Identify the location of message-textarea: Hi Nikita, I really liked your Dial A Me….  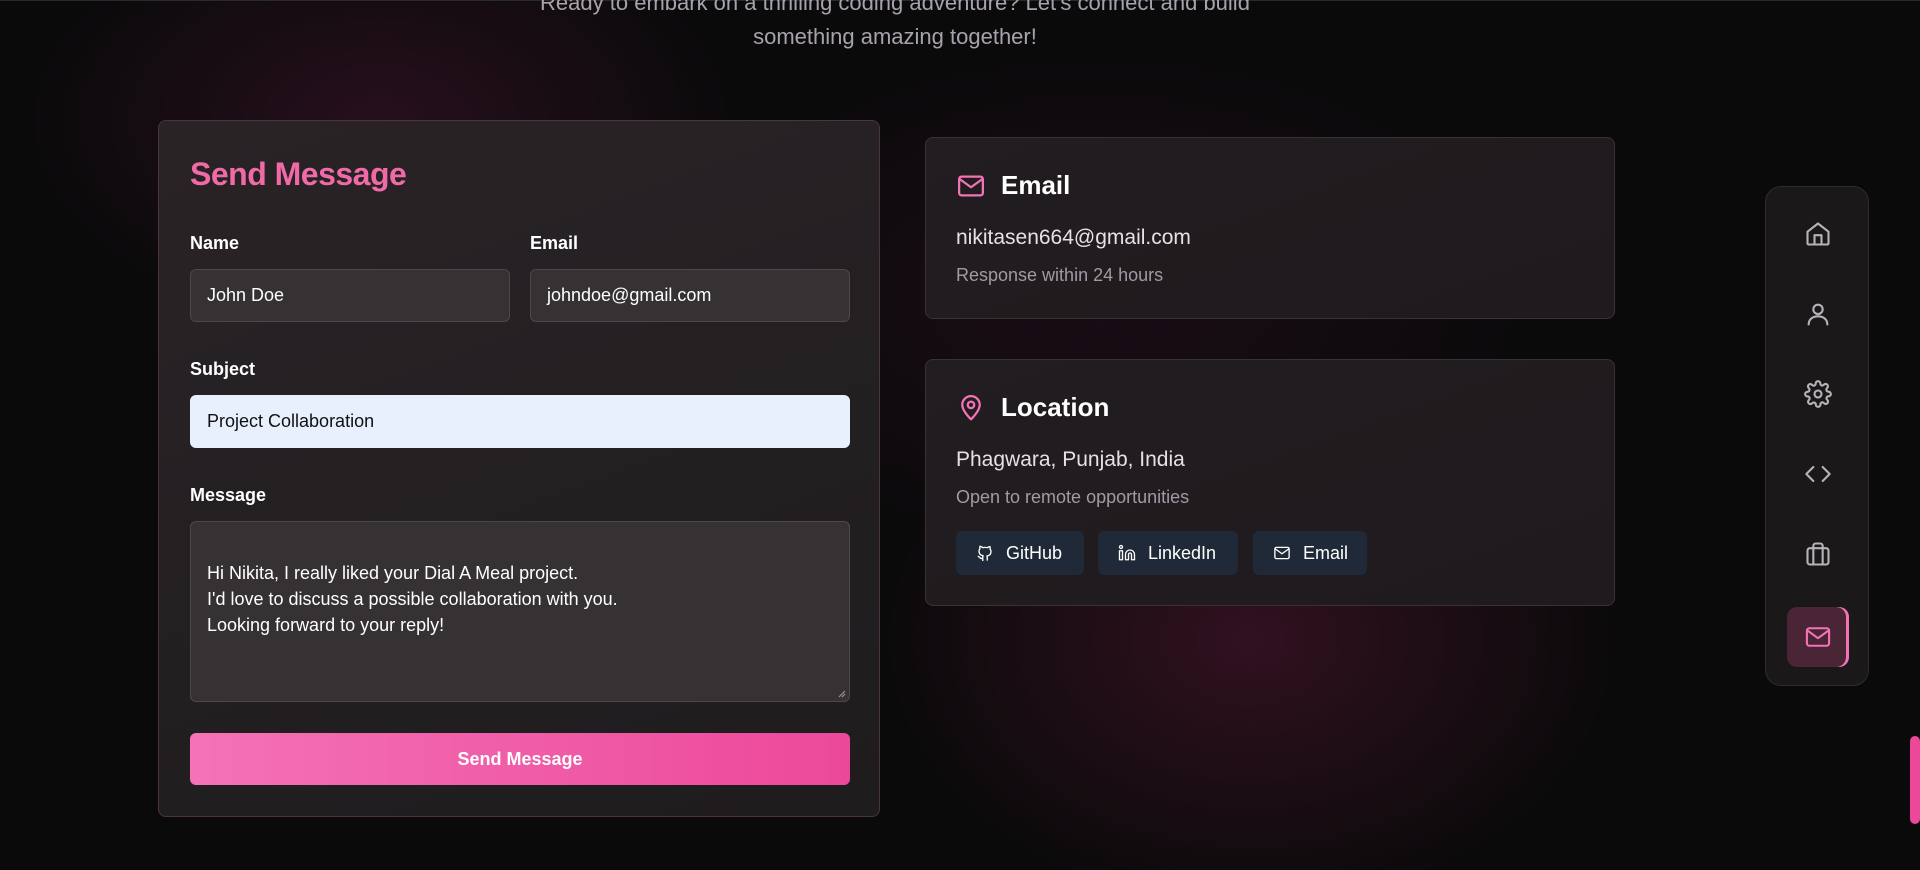
(520, 611).